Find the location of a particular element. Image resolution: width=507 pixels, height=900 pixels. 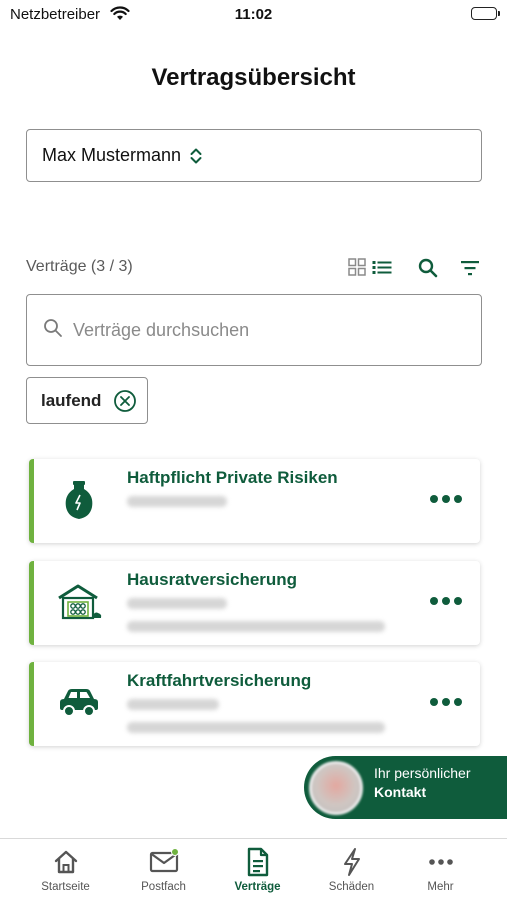

house-icon is located at coordinates (79, 602).